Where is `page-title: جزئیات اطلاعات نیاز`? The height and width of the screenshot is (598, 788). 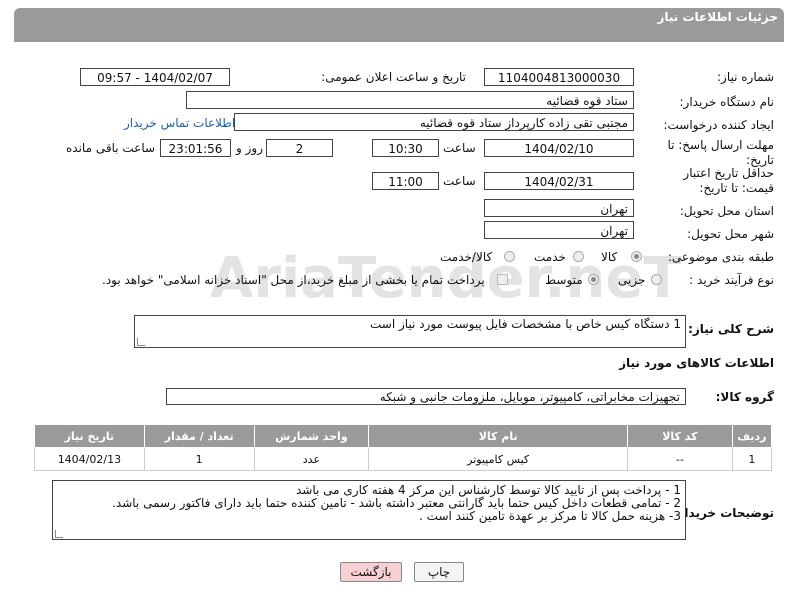 page-title: جزئیات اطلاعات نیاز is located at coordinates (717, 17).